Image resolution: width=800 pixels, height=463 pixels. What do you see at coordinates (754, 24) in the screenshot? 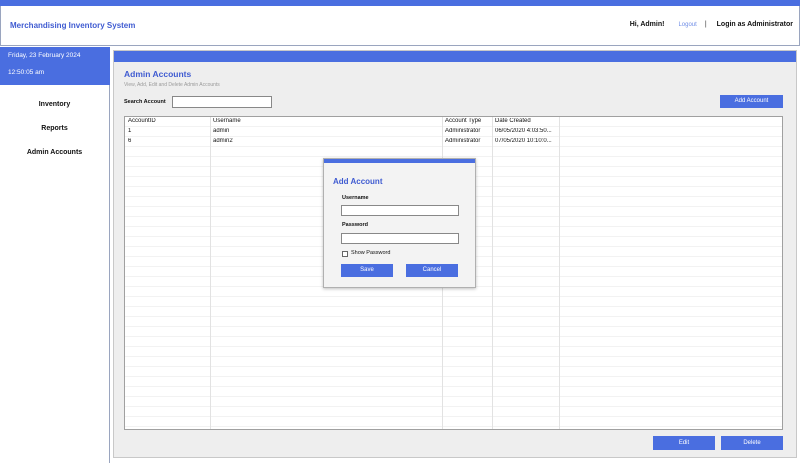
I see `login-role-label: Login as Administrator` at bounding box center [754, 24].